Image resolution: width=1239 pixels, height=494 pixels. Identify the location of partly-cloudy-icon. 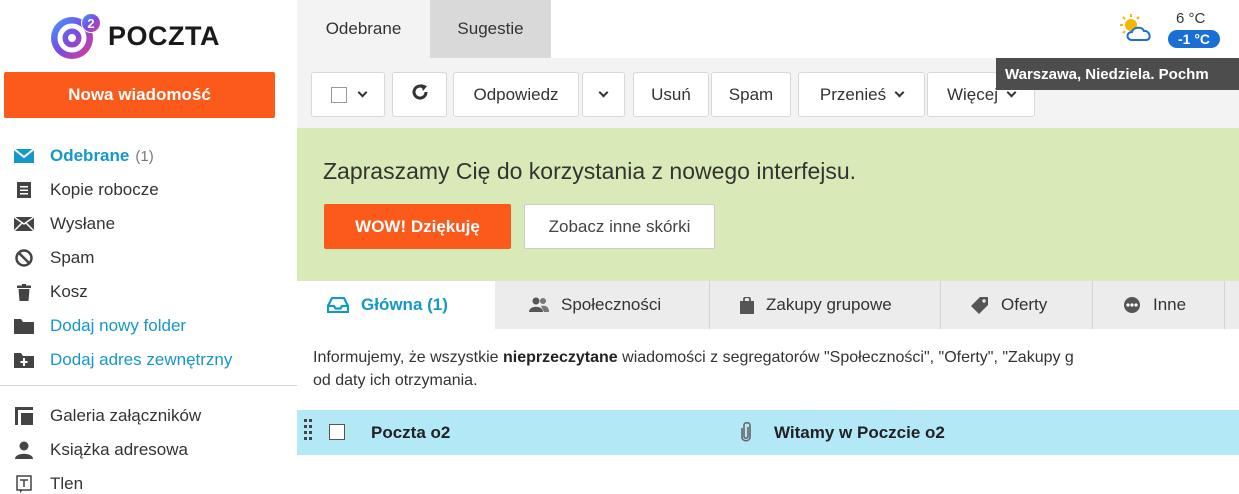
(1137, 30).